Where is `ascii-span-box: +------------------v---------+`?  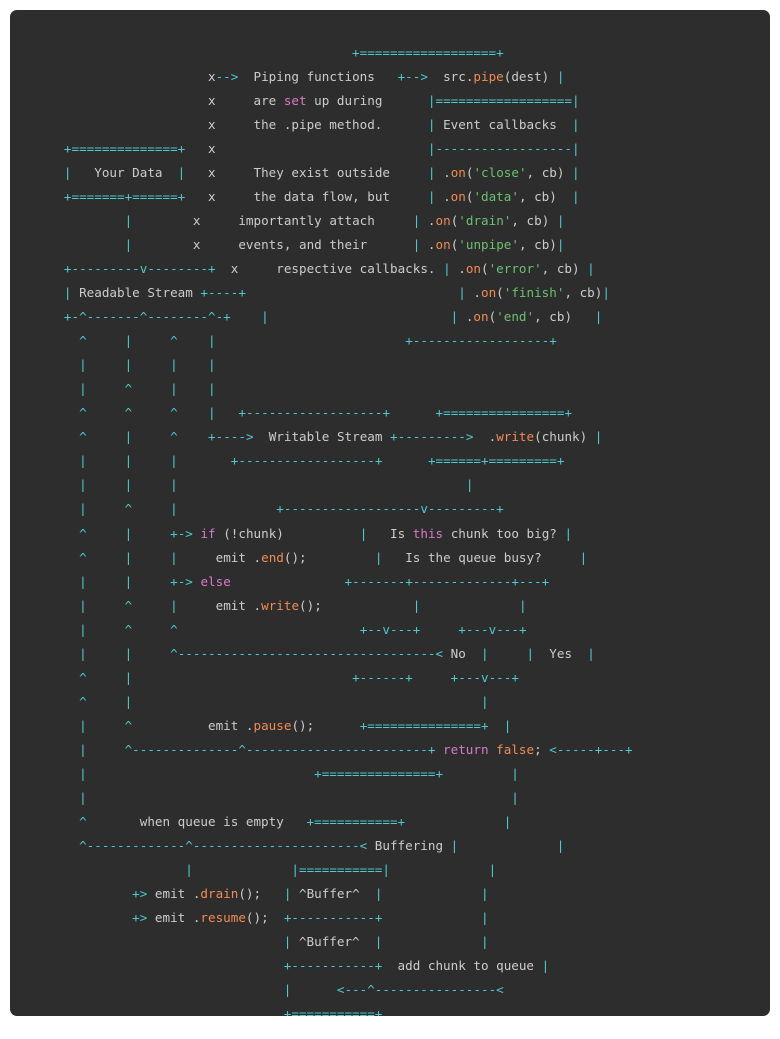 ascii-span-box: +------------------v---------+ is located at coordinates (390, 509).